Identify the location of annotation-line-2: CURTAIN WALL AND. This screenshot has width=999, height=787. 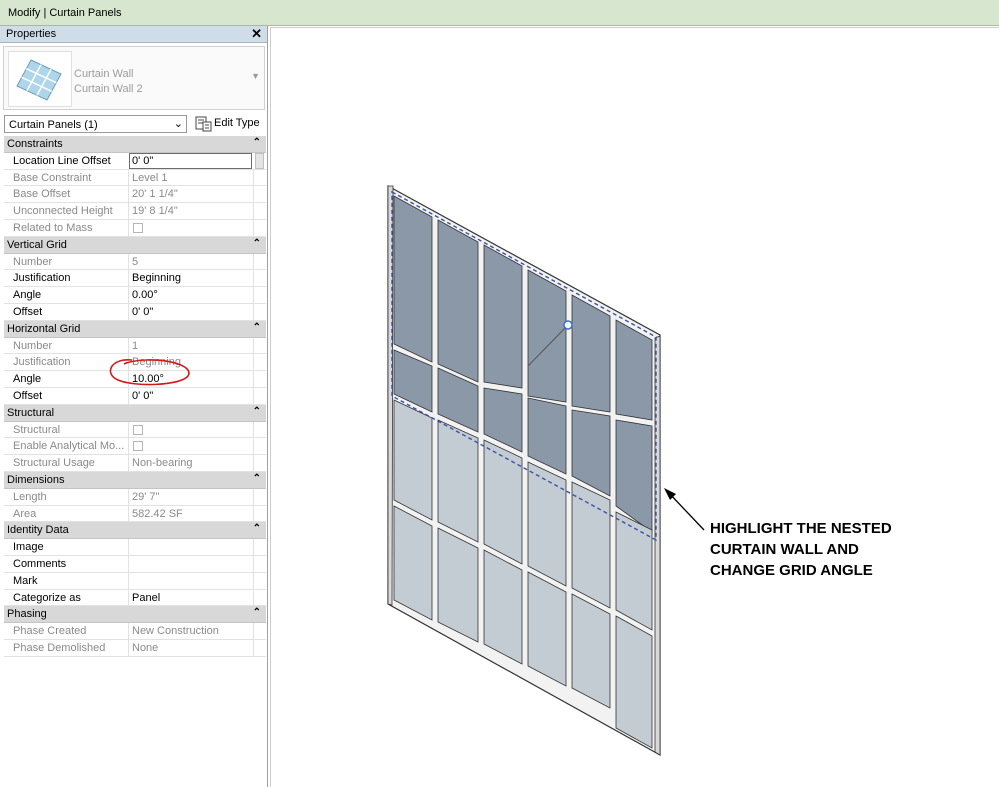
(784, 549).